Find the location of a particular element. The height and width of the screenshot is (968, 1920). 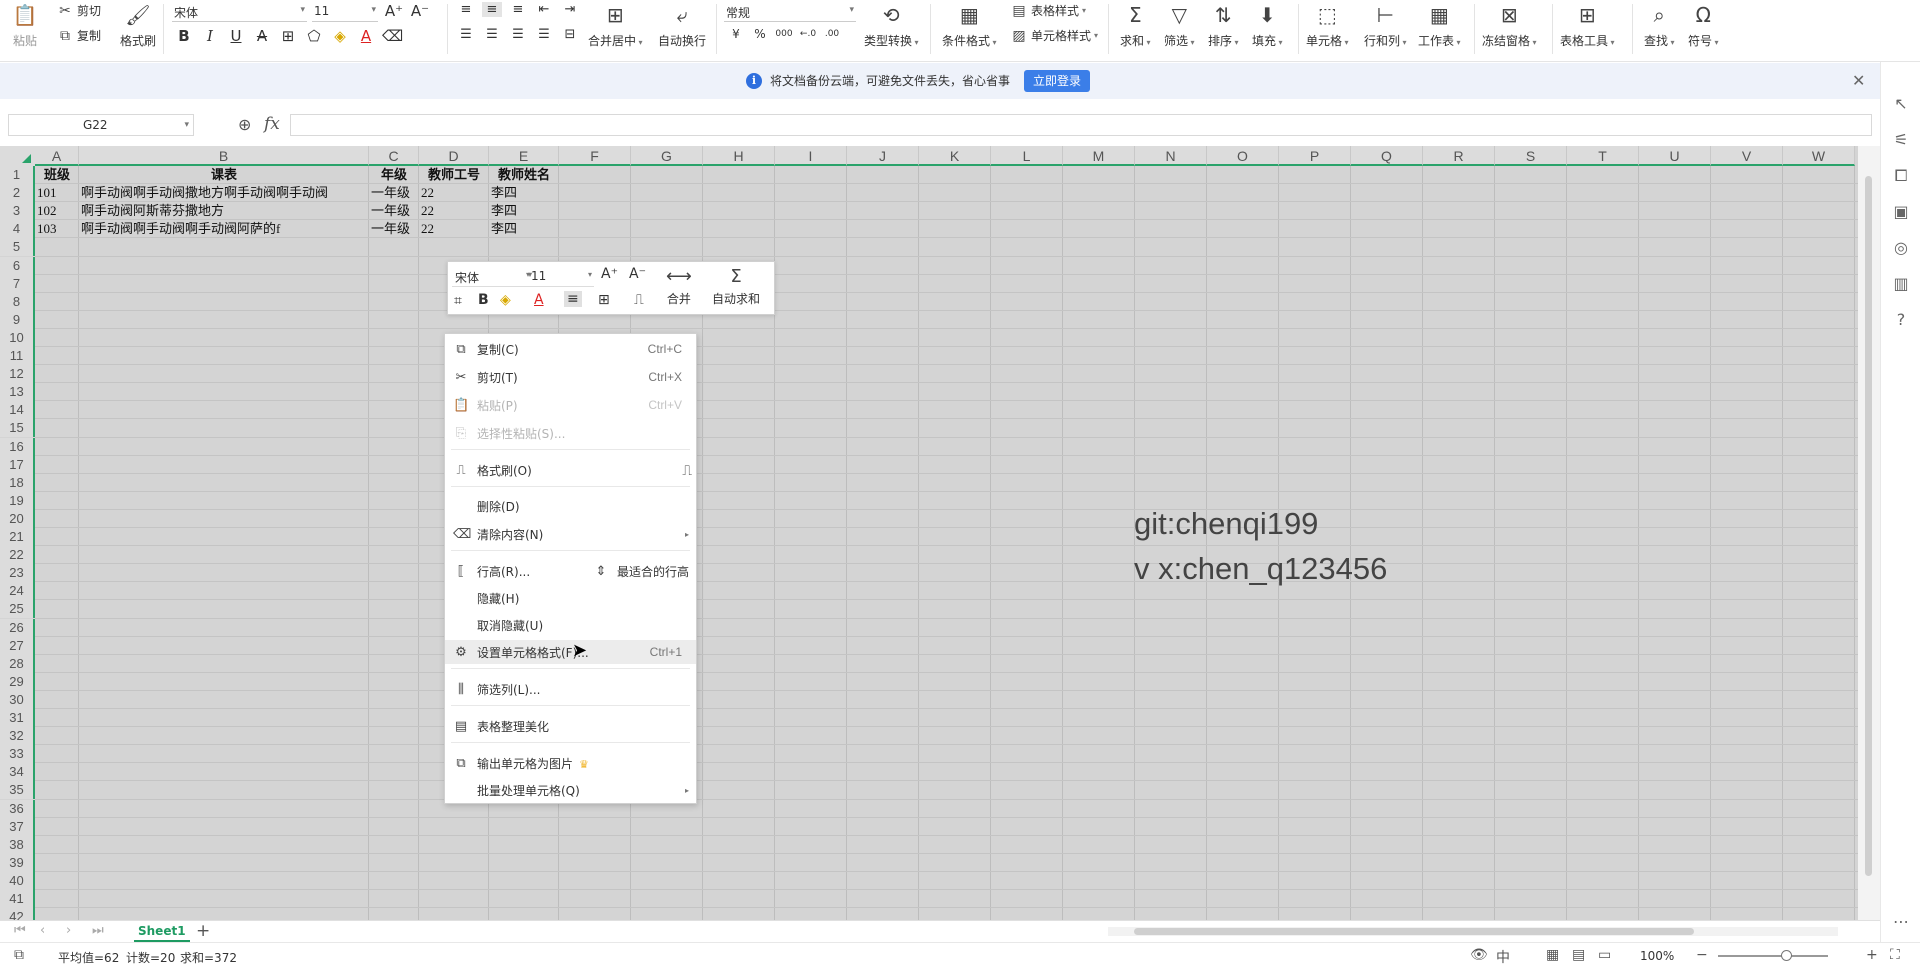

align-top-icon: ≡ is located at coordinates (466, 9).